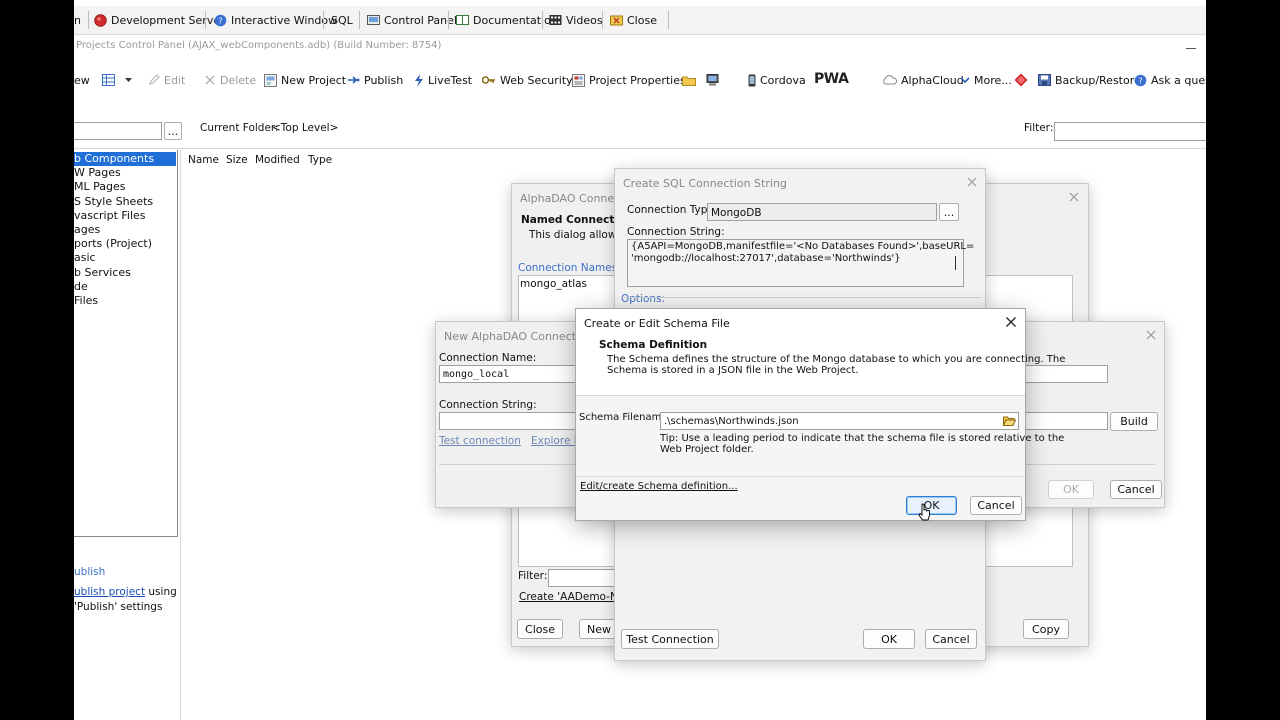  What do you see at coordinates (305, 80) in the screenshot?
I see `new-project-button: New Project` at bounding box center [305, 80].